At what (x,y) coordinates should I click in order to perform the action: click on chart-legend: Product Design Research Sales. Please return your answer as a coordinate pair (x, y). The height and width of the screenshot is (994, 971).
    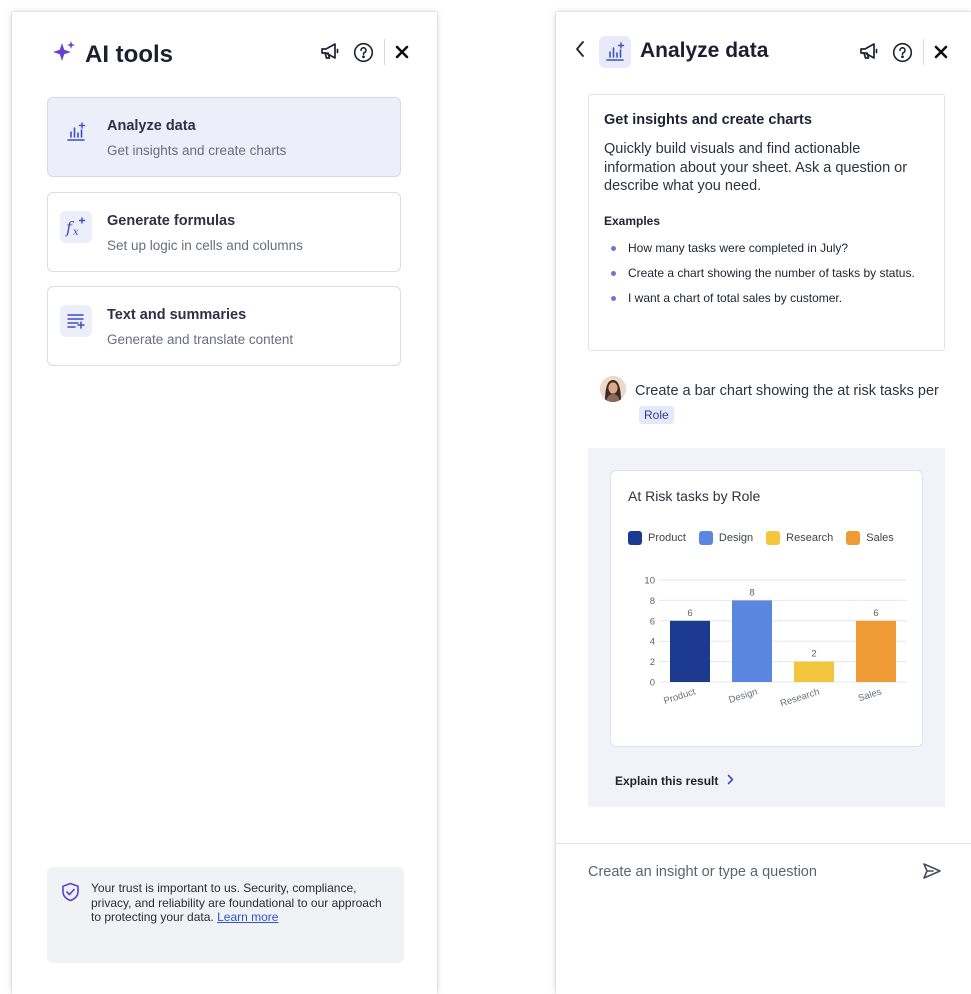
    Looking at the image, I should click on (761, 538).